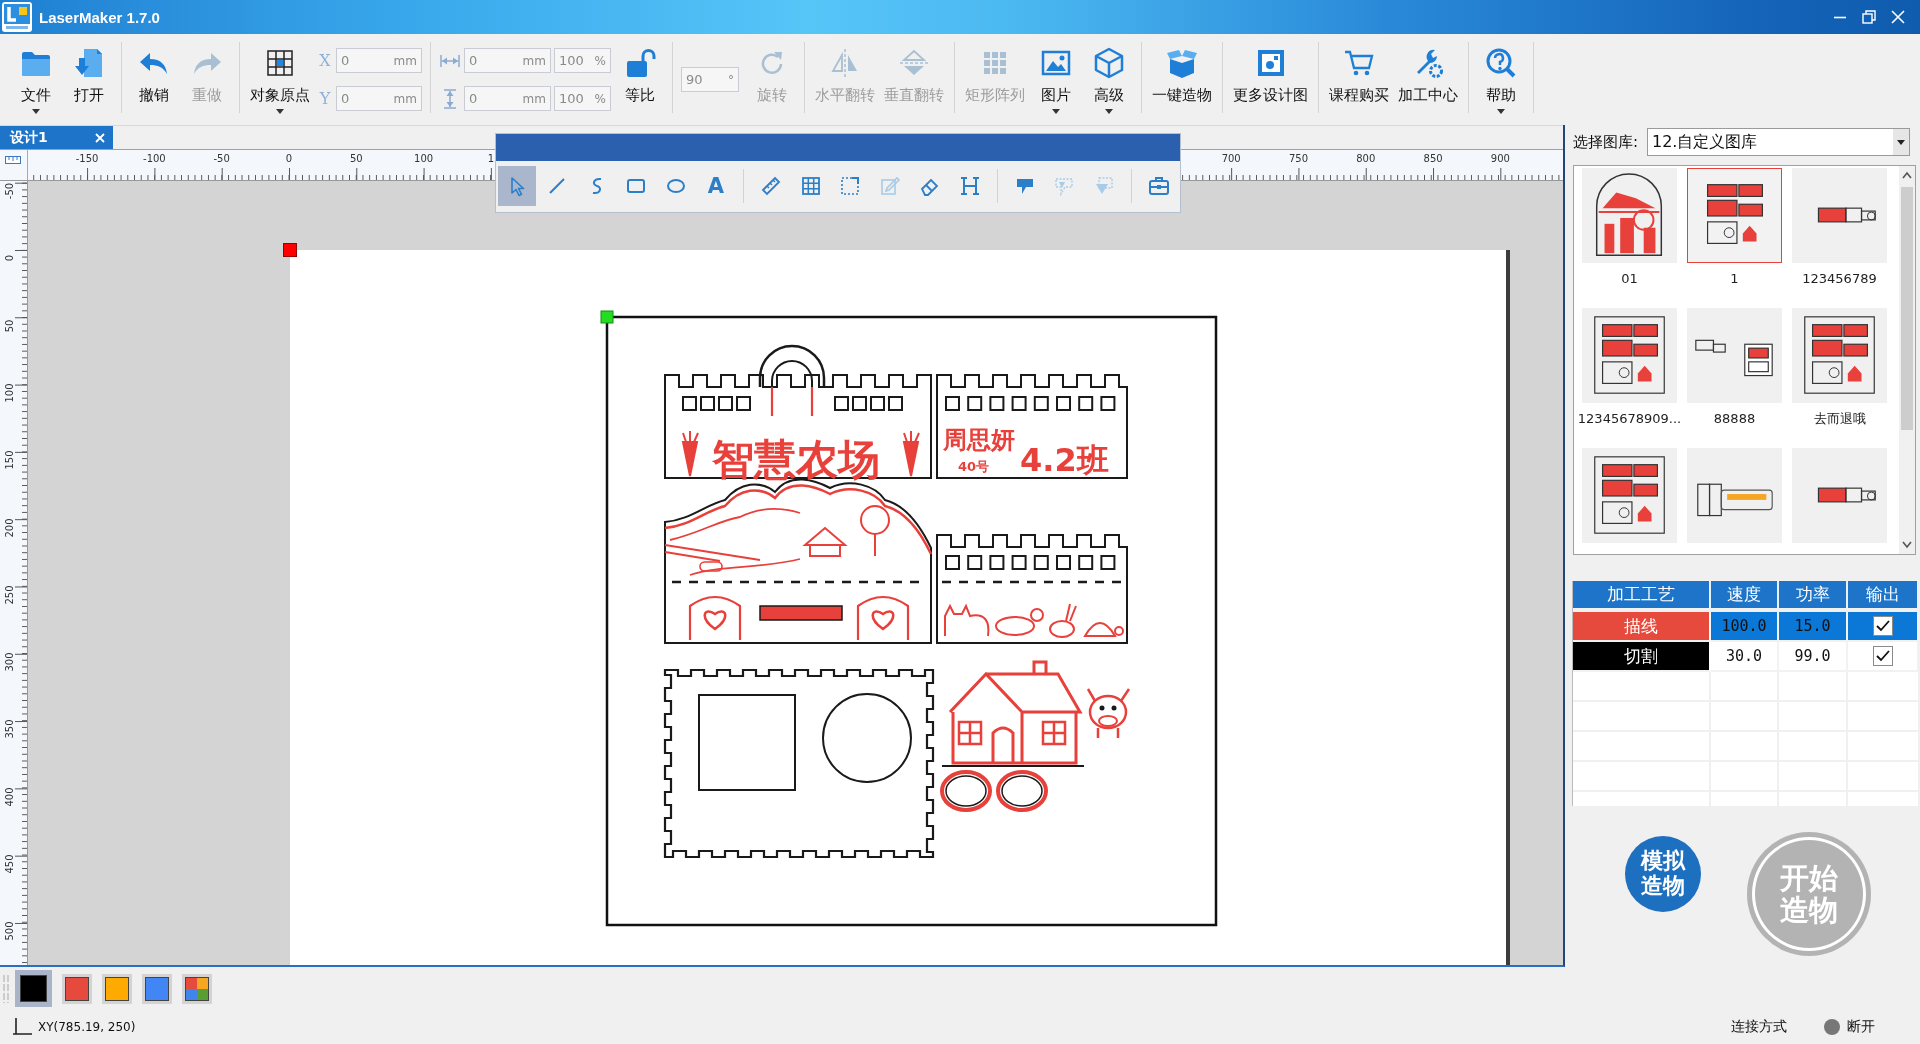  I want to click on toolbar-button: 图片, so click(1056, 78).